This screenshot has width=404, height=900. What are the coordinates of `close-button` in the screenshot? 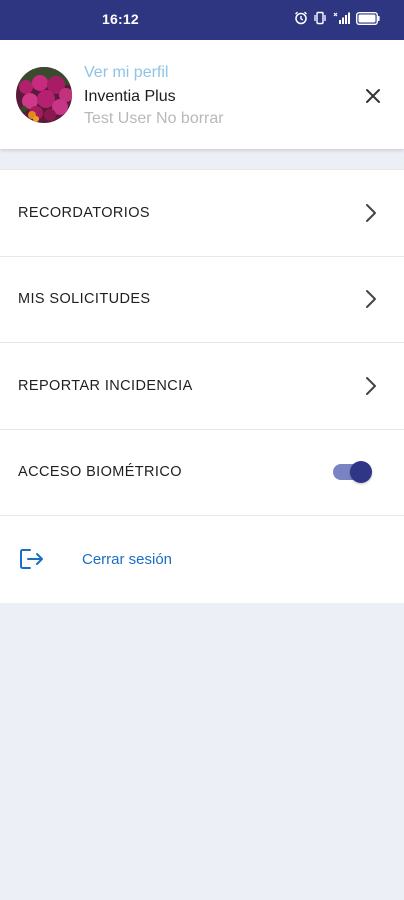 It's located at (373, 96).